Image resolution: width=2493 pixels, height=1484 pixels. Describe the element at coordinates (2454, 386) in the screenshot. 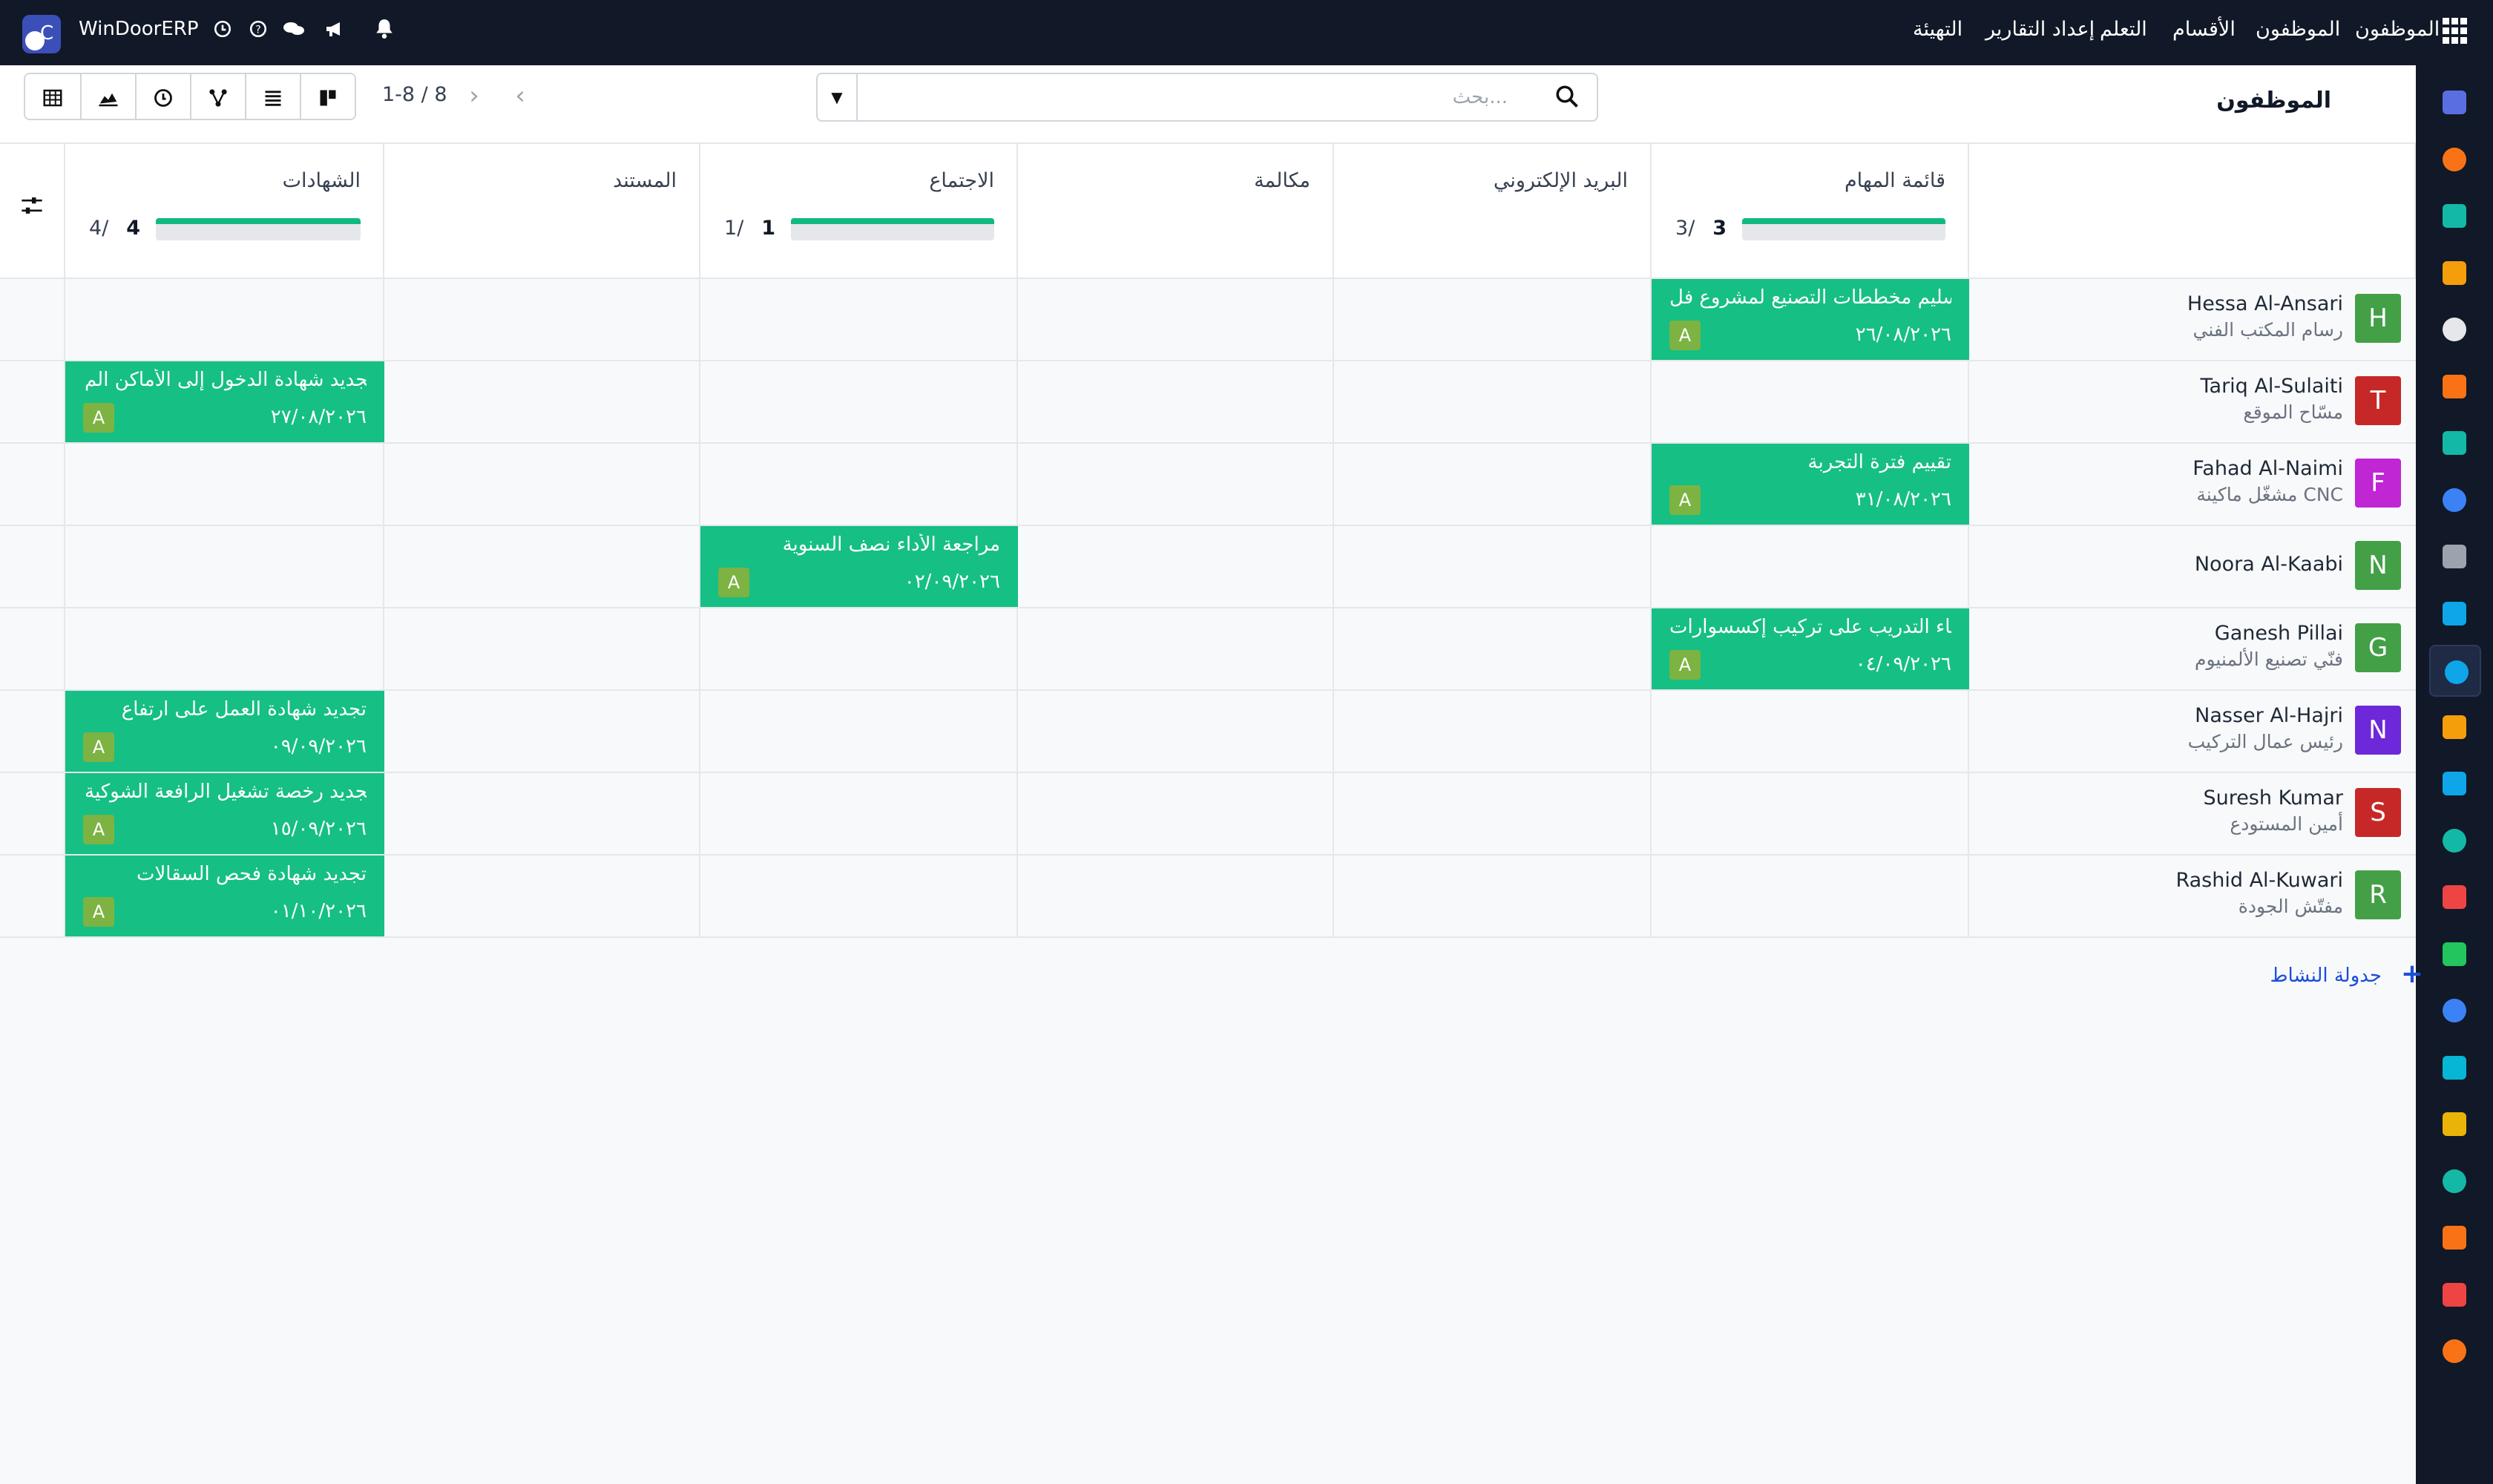

I see `contacts-app-icon` at that location.